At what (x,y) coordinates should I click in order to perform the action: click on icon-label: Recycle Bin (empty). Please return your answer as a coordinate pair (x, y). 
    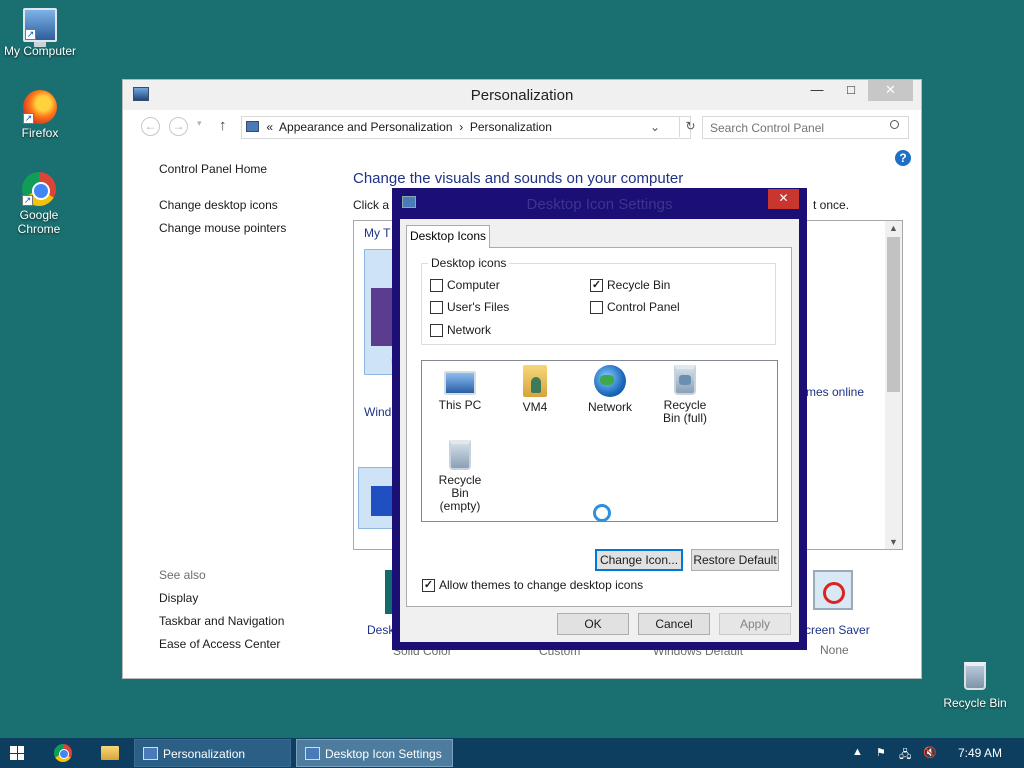
    Looking at the image, I should click on (460, 493).